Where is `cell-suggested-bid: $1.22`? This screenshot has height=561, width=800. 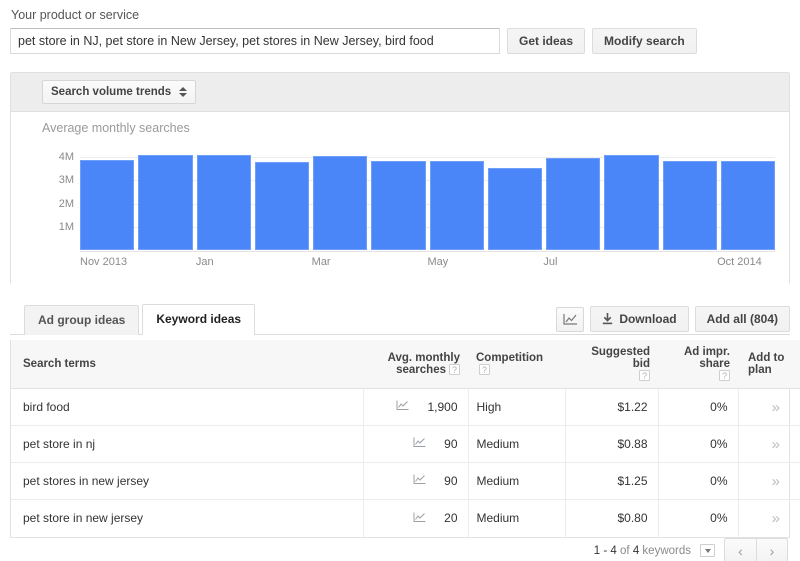
cell-suggested-bid: $1.22 is located at coordinates (612, 407).